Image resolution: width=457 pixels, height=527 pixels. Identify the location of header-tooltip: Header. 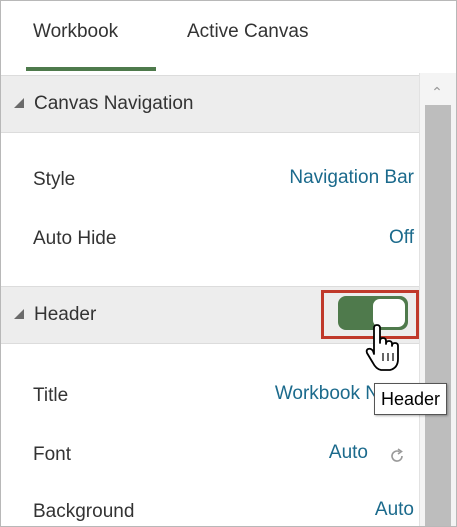
(411, 399).